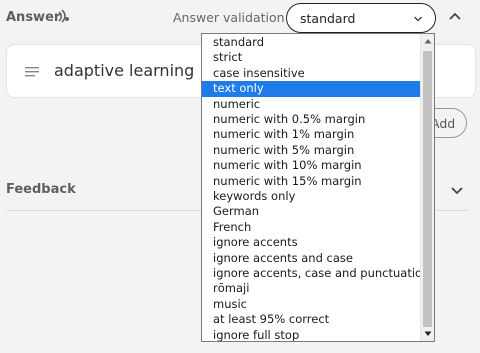 This screenshot has width=480, height=353. Describe the element at coordinates (311, 42) in the screenshot. I see `dropdown-option: standard` at that location.